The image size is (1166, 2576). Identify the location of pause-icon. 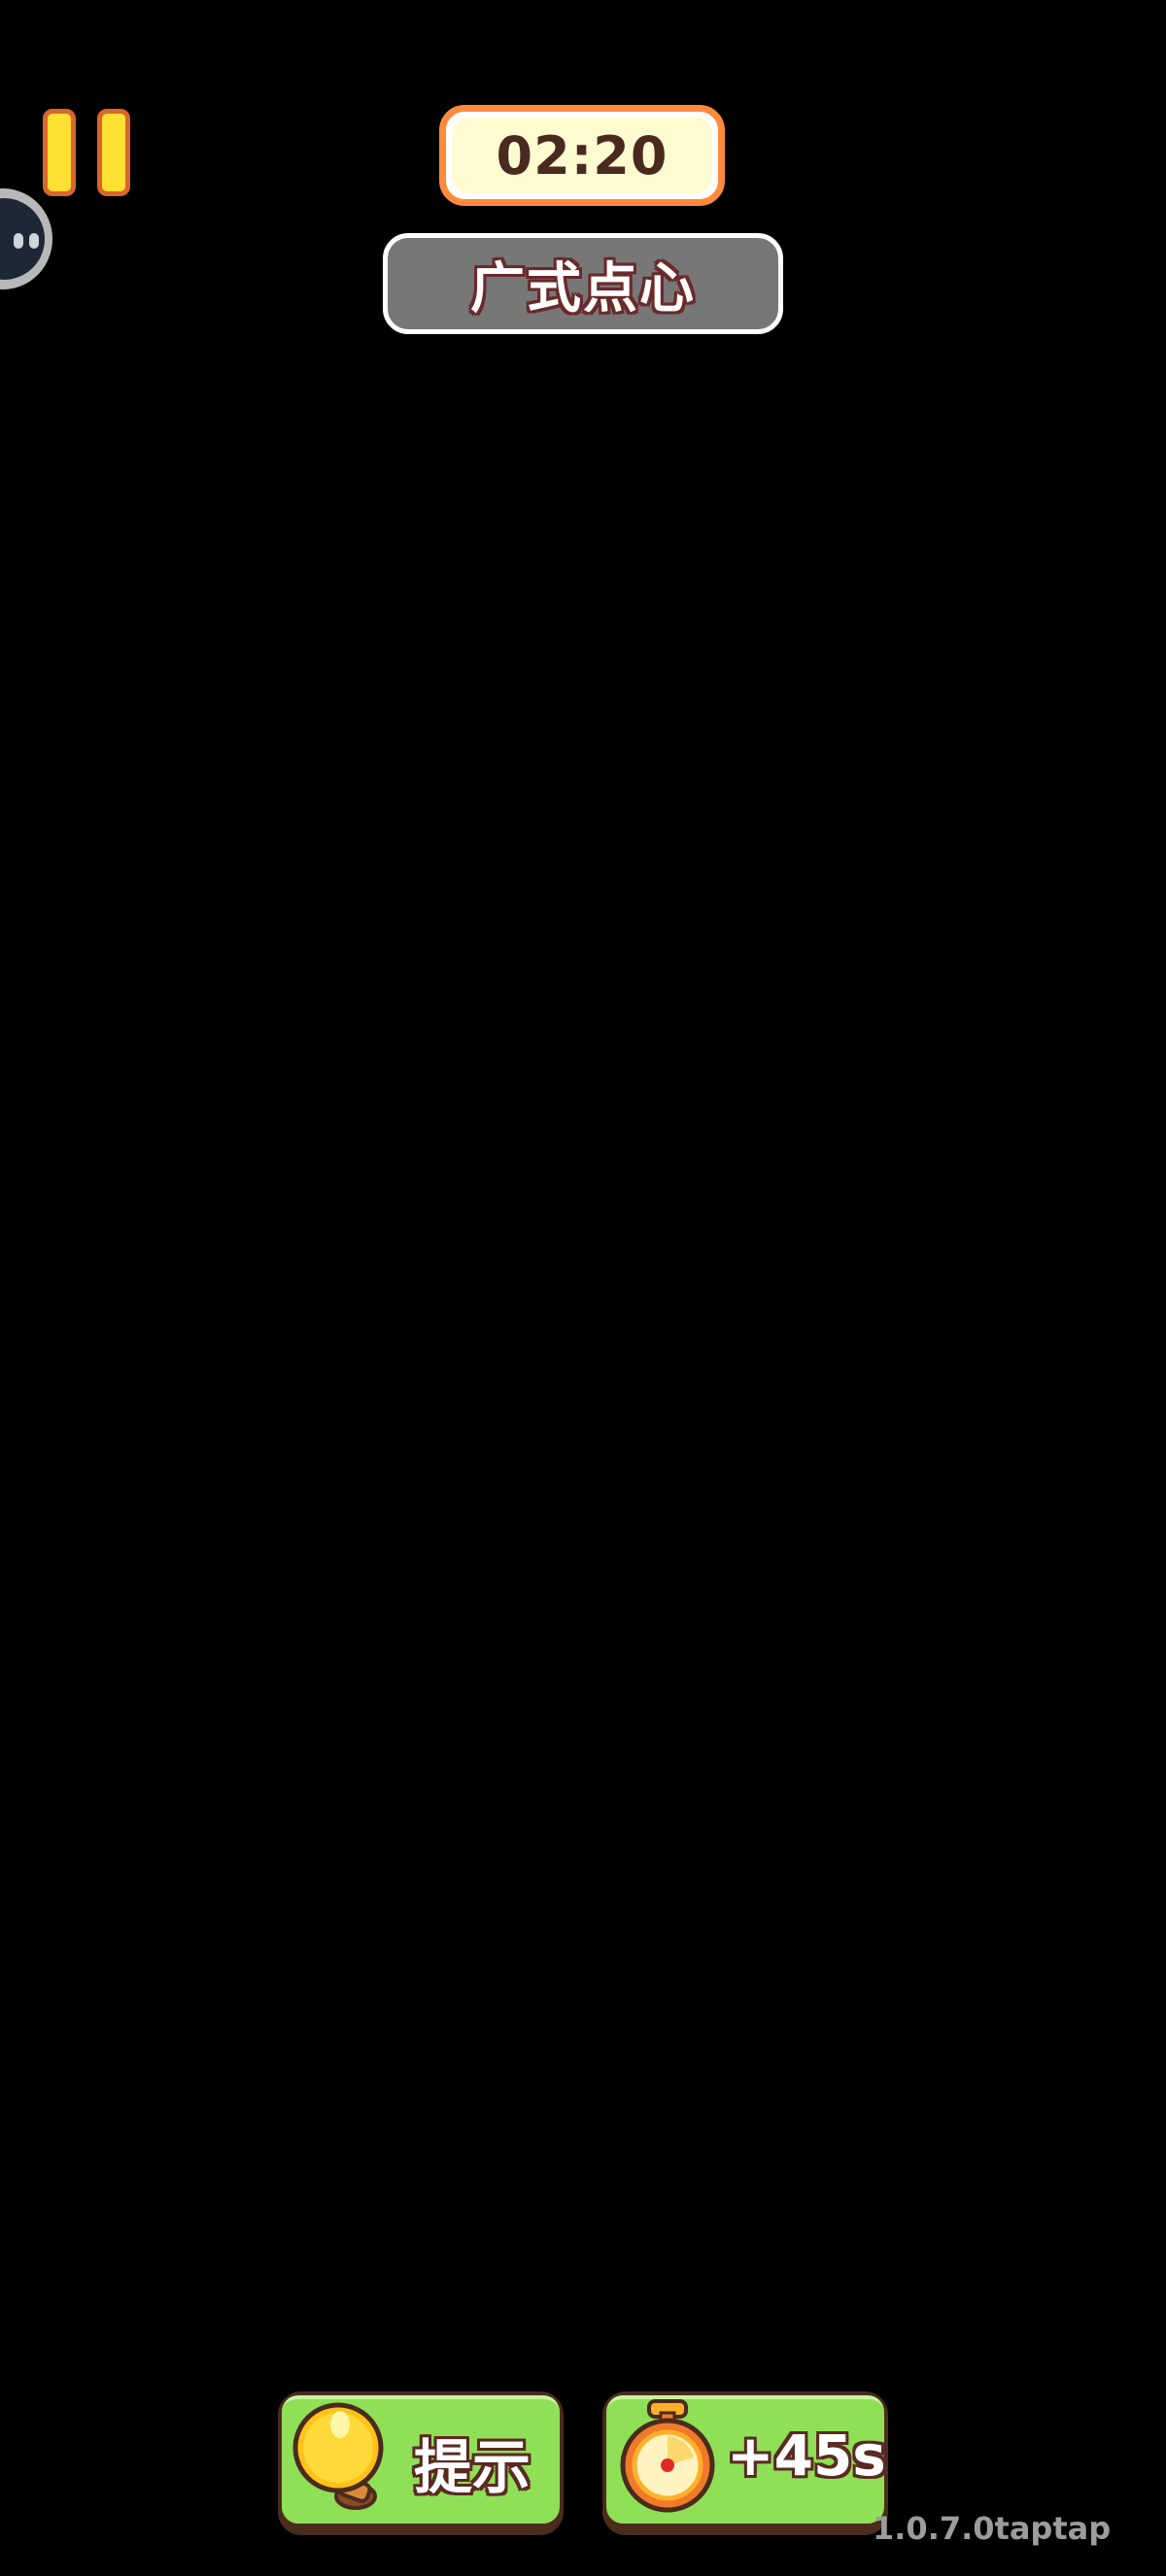
(59, 152).